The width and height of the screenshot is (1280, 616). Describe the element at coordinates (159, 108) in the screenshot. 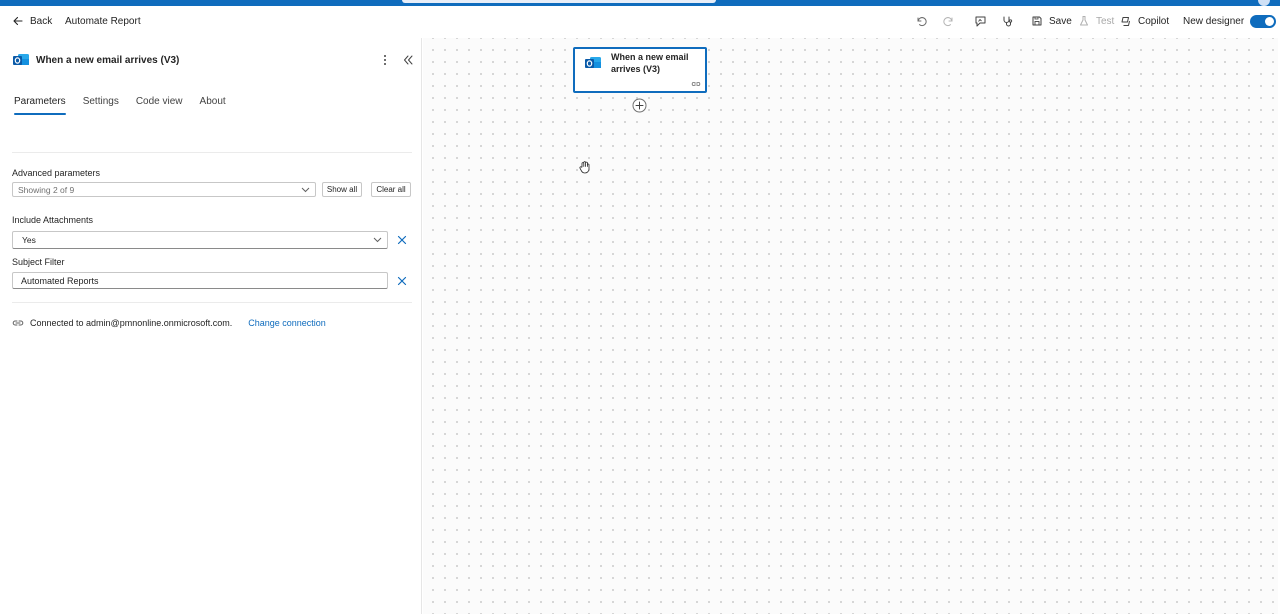

I see `tab-code-view: Code view` at that location.